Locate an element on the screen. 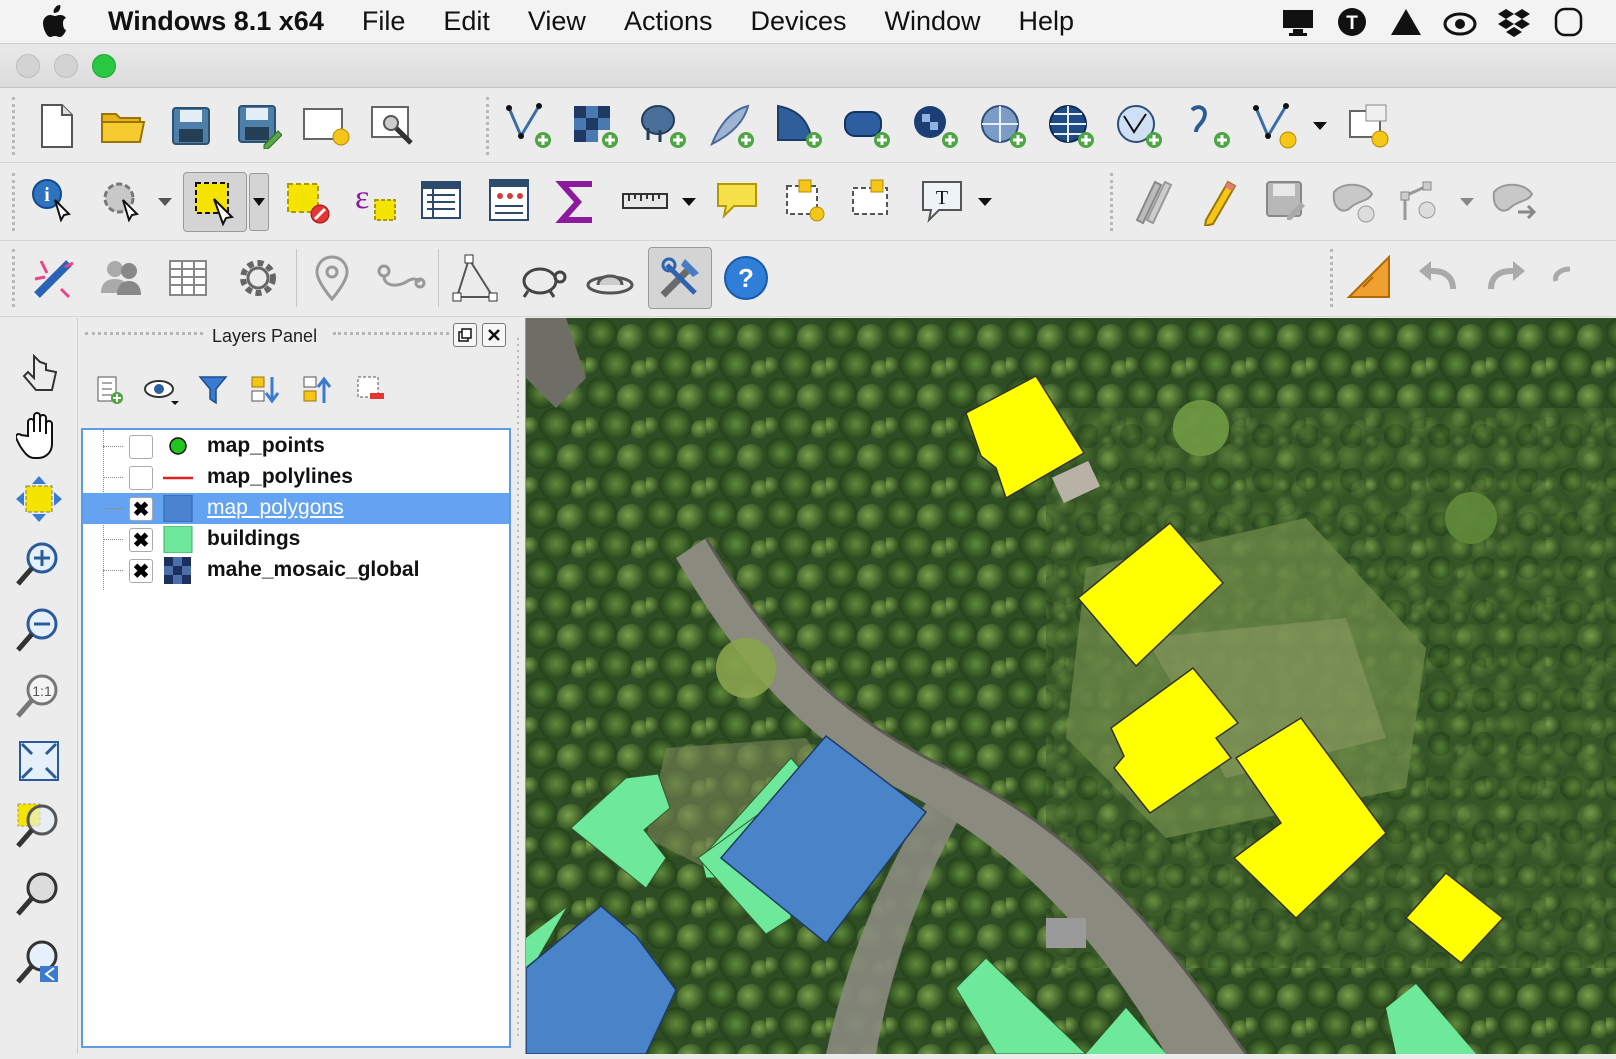 The image size is (1616, 1059). map-pin-icon is located at coordinates (332, 278).